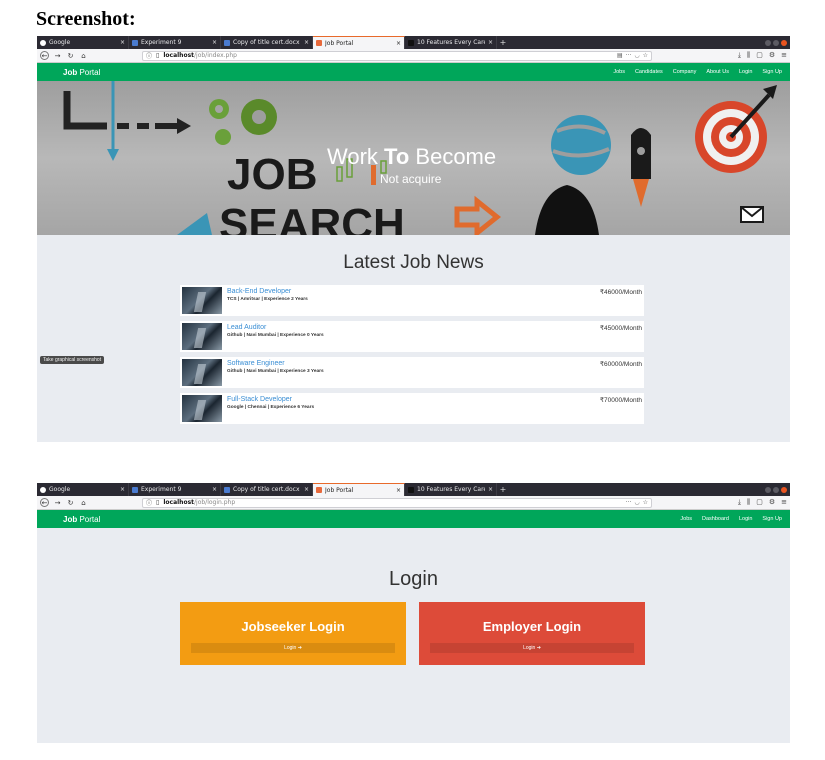  Describe the element at coordinates (397, 502) in the screenshot. I see `url-bar: ⓘ ▯ localhost/job/login.php ··· ◡ ☆` at that location.